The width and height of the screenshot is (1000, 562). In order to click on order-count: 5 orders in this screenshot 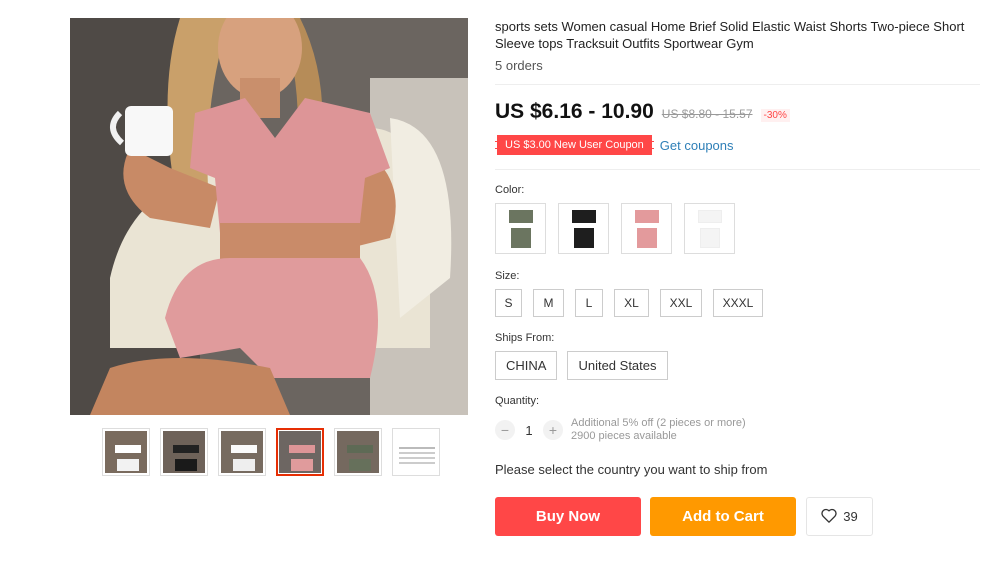, I will do `click(519, 65)`.